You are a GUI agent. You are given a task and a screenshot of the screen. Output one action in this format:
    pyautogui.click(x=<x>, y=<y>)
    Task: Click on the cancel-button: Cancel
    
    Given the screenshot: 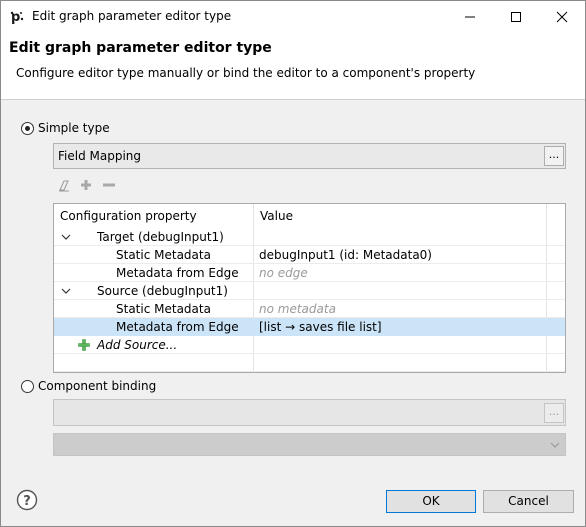 What is the action you would take?
    pyautogui.click(x=528, y=501)
    